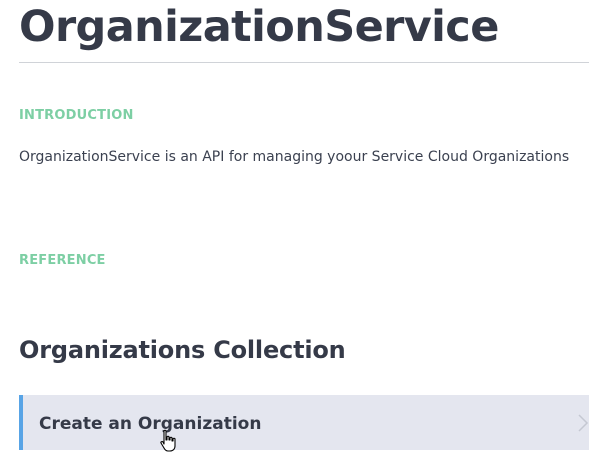  What do you see at coordinates (76, 115) in the screenshot?
I see `introduction-label: INTRODUCTION` at bounding box center [76, 115].